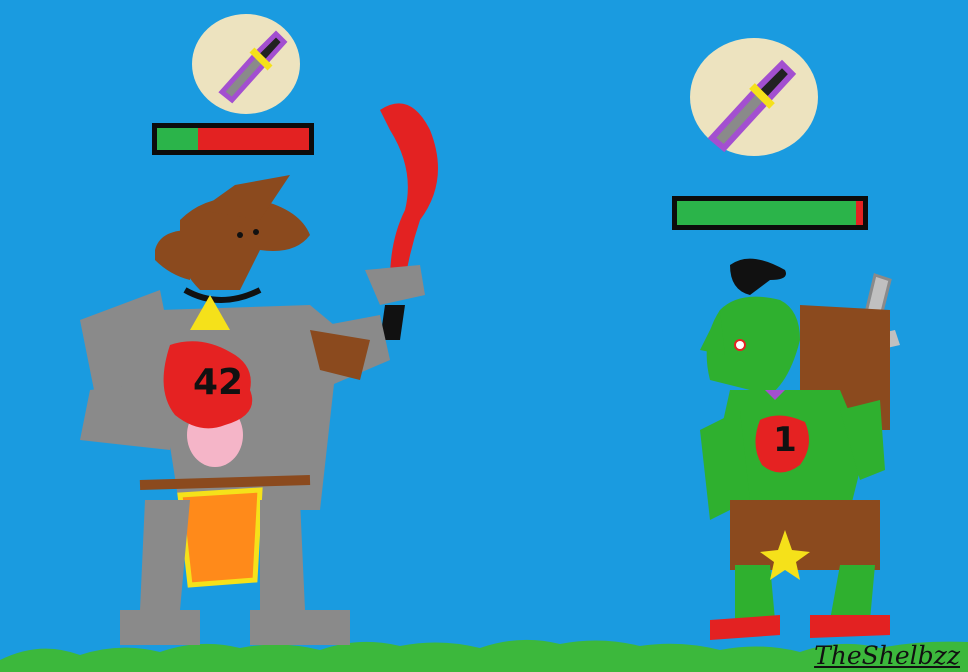  I want to click on player-hit-splat-value: 42, so click(218, 382).